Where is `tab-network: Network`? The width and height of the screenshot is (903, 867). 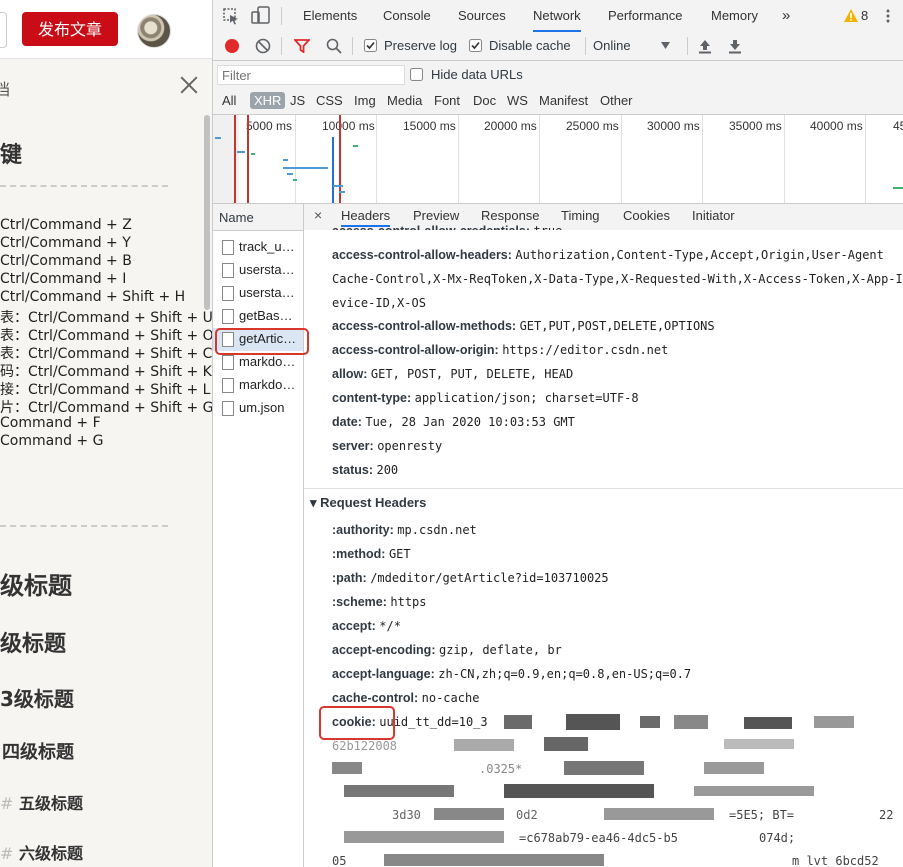
tab-network: Network is located at coordinates (557, 16).